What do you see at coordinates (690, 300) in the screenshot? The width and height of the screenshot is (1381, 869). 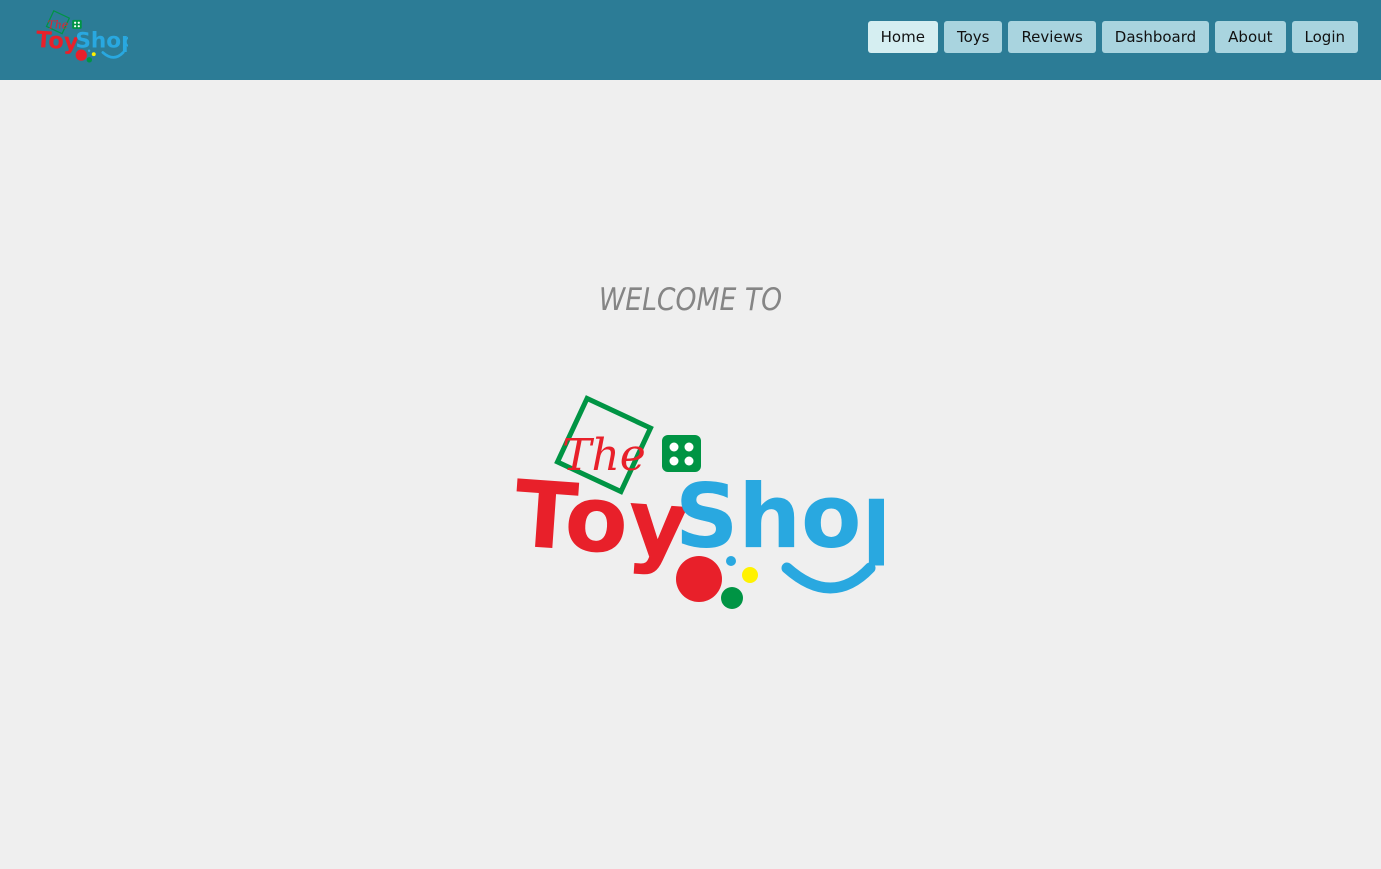 I see `welcome-heading: WELCOME TO` at bounding box center [690, 300].